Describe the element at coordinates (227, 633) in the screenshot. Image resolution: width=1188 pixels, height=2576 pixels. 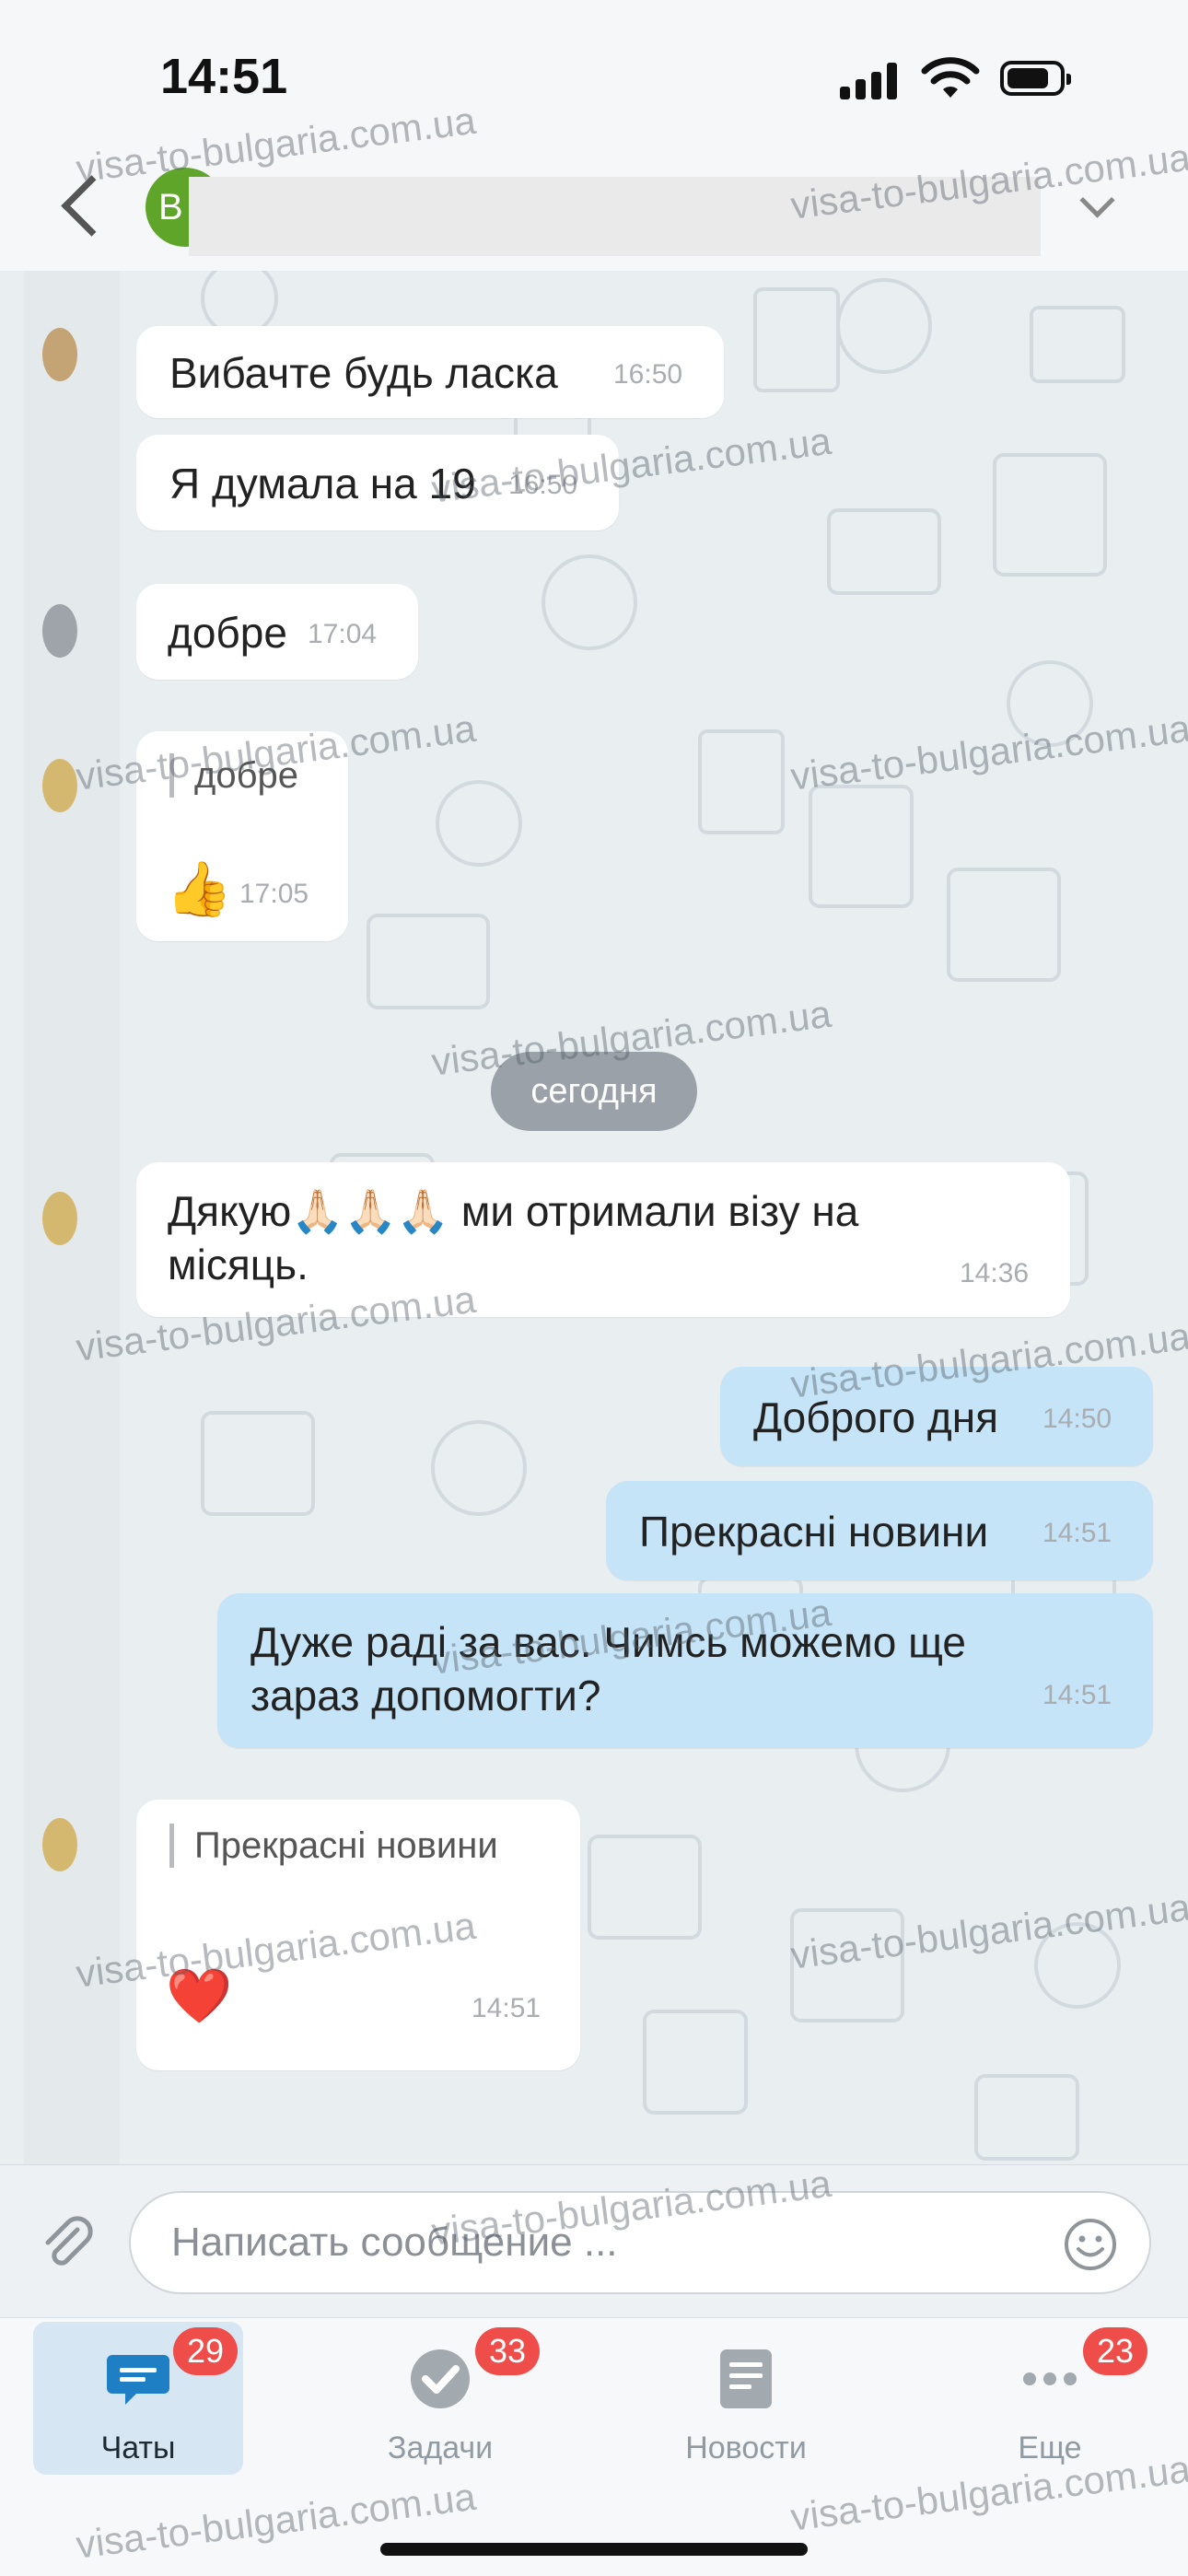
I see `message-text: добре` at that location.